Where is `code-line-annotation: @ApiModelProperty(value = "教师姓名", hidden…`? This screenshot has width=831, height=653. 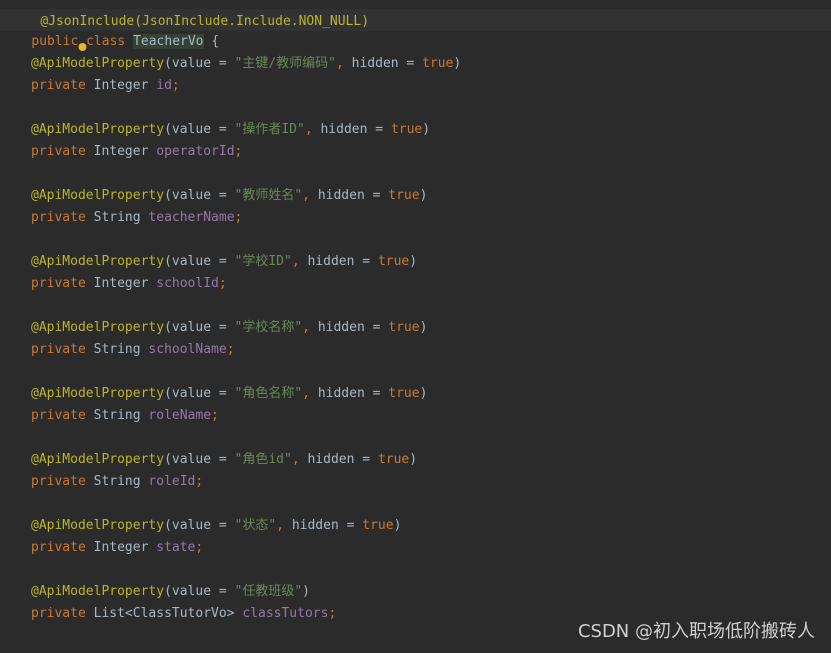
code-line-annotation: @ApiModelProperty(value = "教师姓名", hidden… is located at coordinates (213, 196).